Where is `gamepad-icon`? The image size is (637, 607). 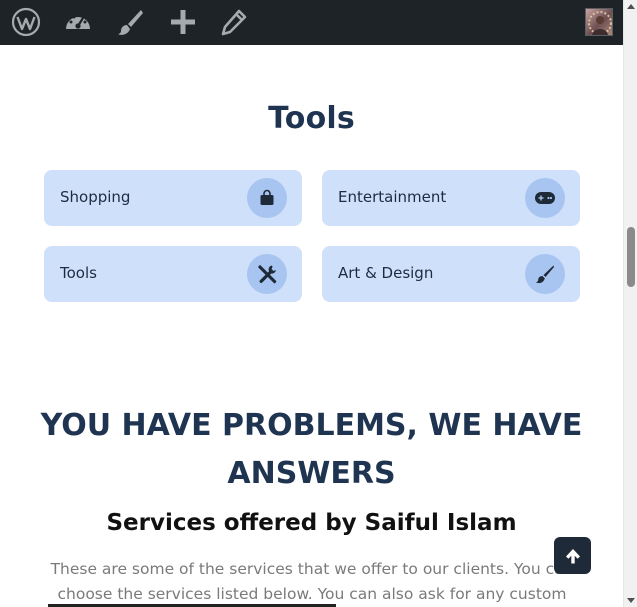
gamepad-icon is located at coordinates (545, 198).